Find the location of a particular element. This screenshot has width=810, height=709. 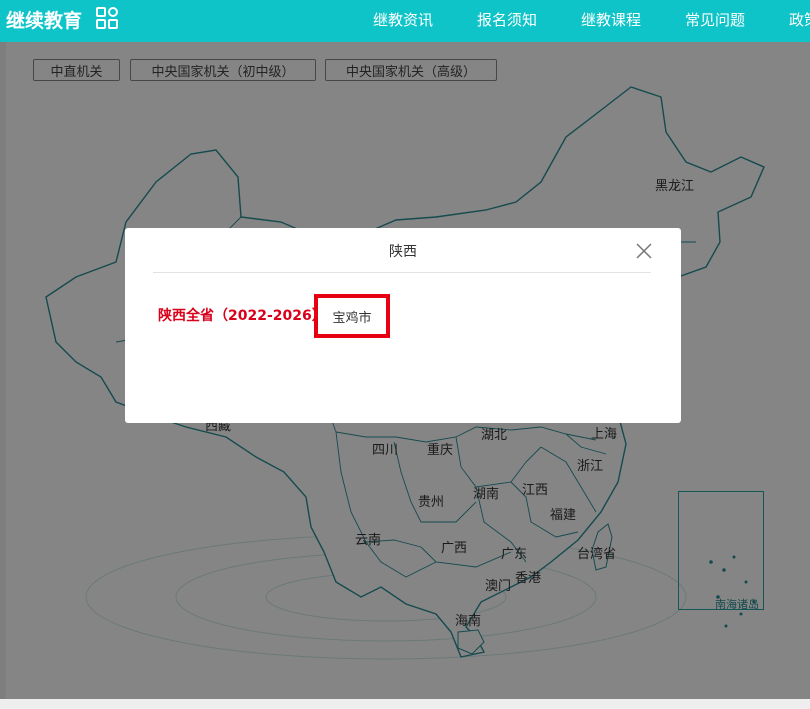

province-all-link: 陕西全省（2022-2026） is located at coordinates (242, 315).